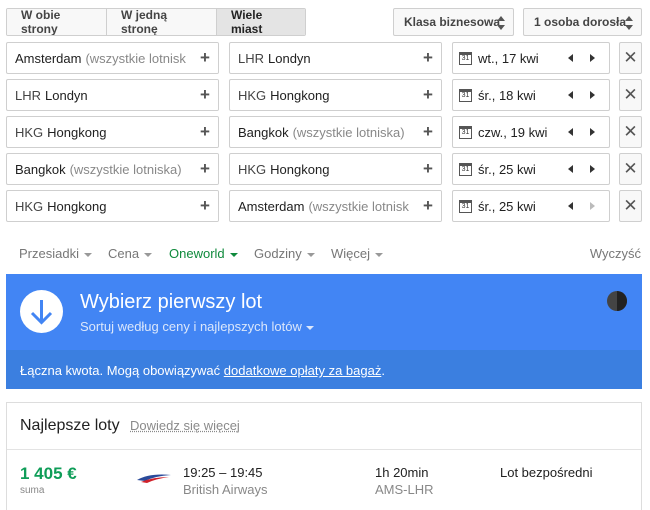  Describe the element at coordinates (289, 58) in the screenshot. I see `destination-city: Londyn` at that location.